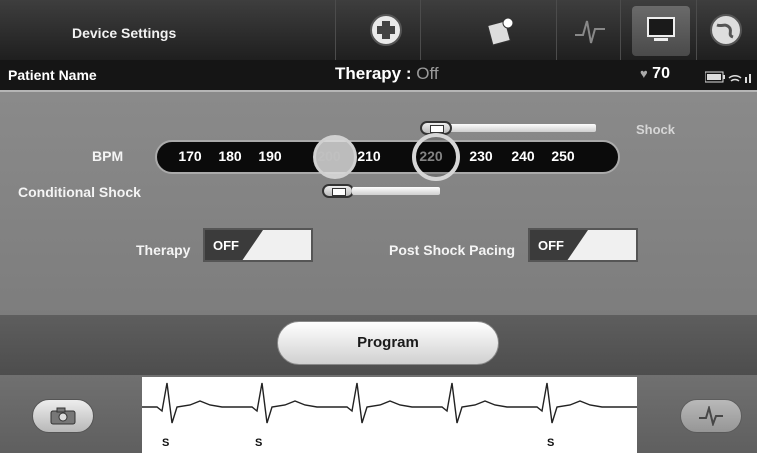  What do you see at coordinates (79, 192) in the screenshot?
I see `conditional-shock-label: Conditional Shock` at bounding box center [79, 192].